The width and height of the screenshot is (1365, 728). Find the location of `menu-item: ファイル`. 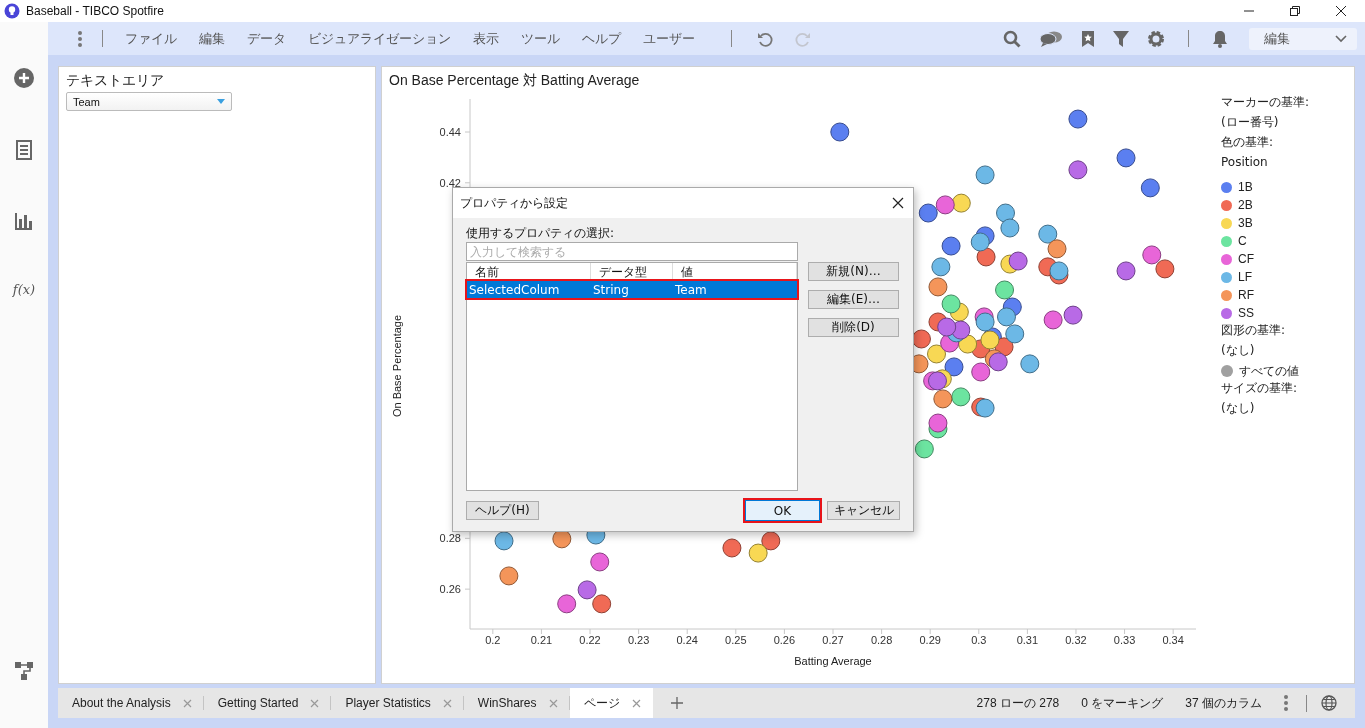

menu-item: ファイル is located at coordinates (151, 38).